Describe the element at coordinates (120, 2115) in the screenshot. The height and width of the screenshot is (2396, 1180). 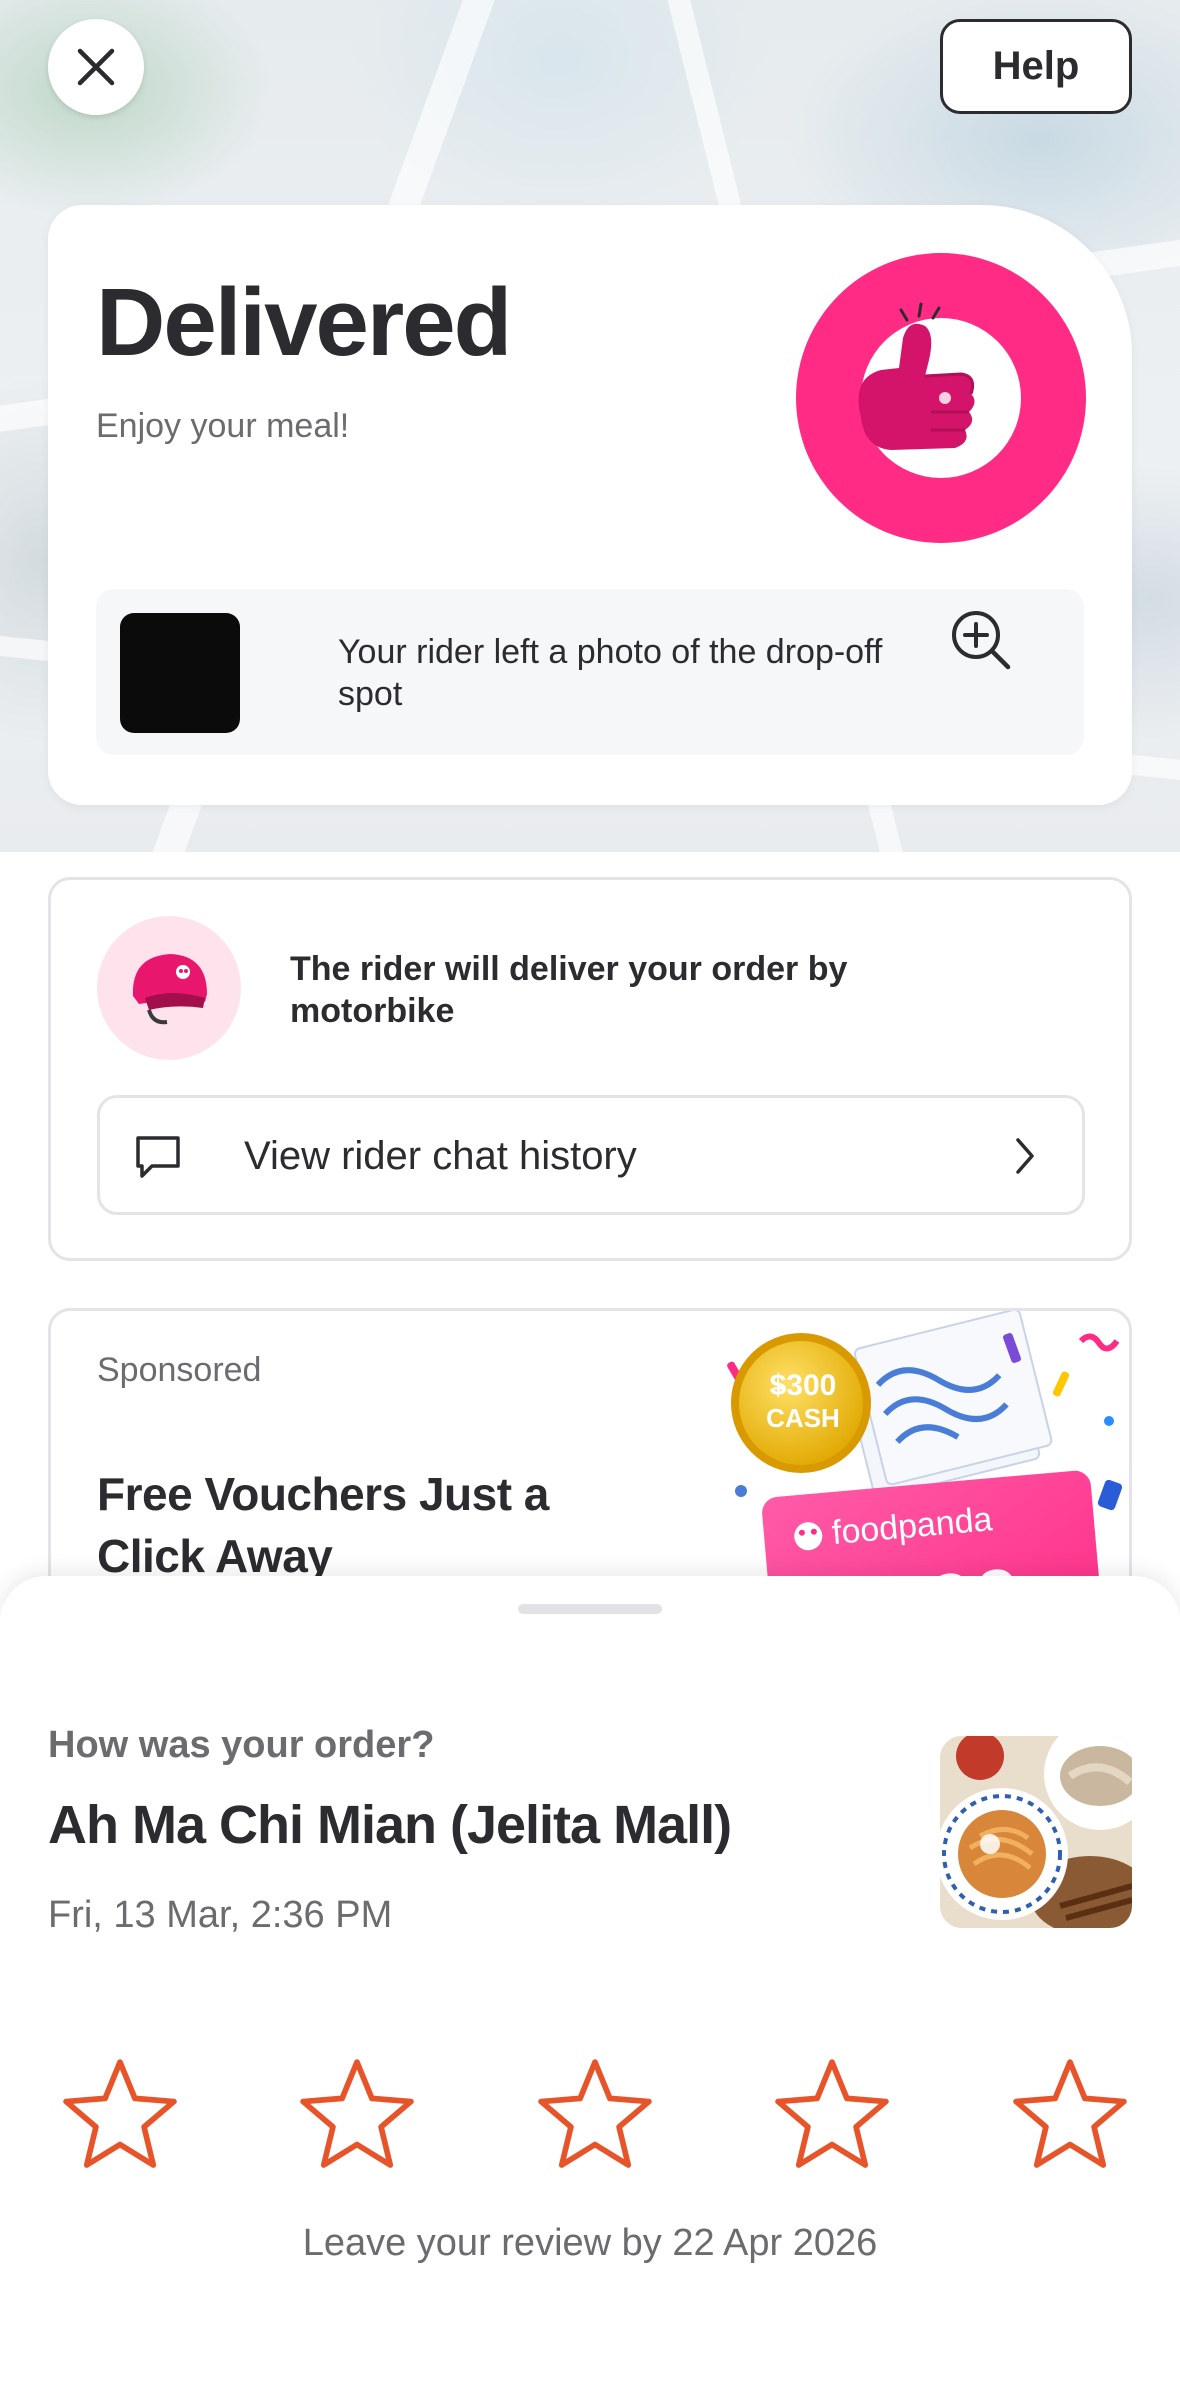
I see `star-1-icon` at that location.